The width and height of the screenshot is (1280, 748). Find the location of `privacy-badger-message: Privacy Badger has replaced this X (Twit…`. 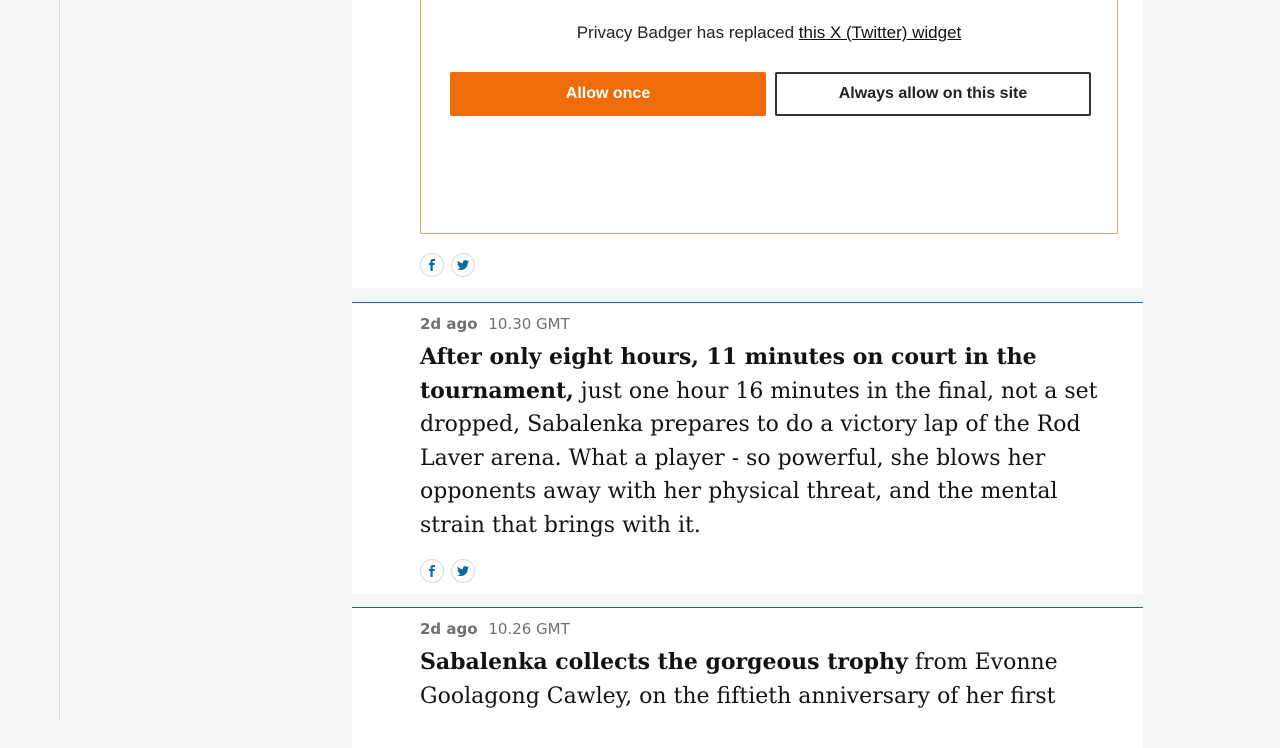

privacy-badger-message: Privacy Badger has replaced this X (Twit… is located at coordinates (769, 33).